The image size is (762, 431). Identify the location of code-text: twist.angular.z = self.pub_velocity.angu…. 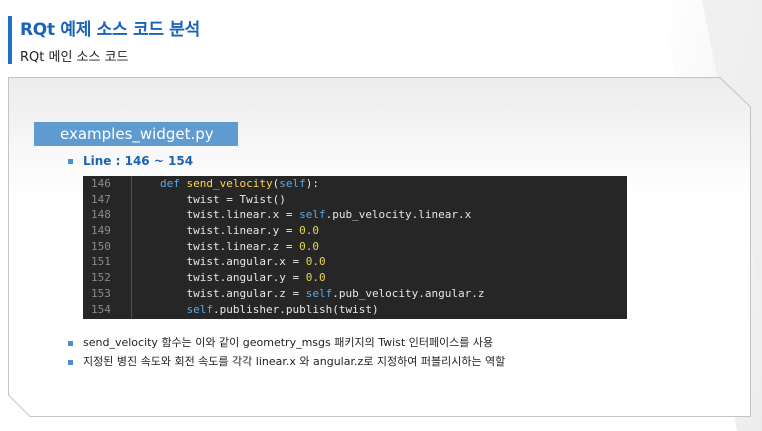
(322, 293).